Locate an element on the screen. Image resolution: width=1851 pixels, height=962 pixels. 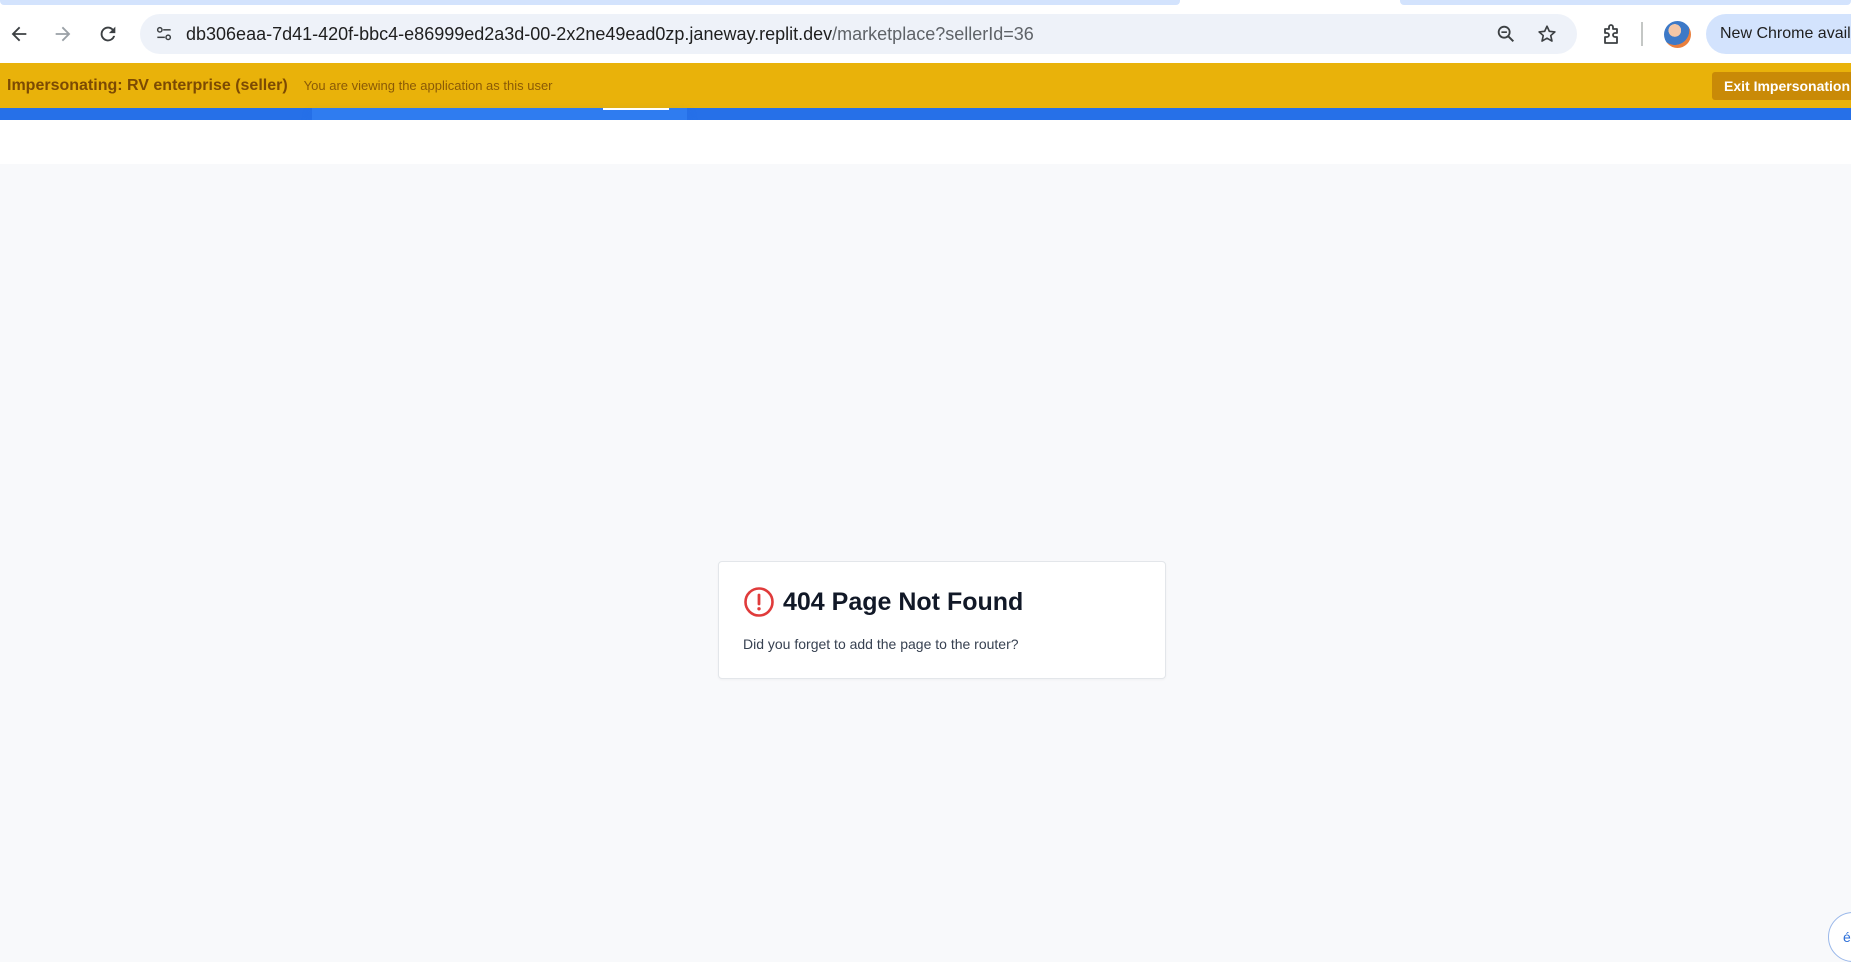
forward-arrow-icon is located at coordinates (63, 34).